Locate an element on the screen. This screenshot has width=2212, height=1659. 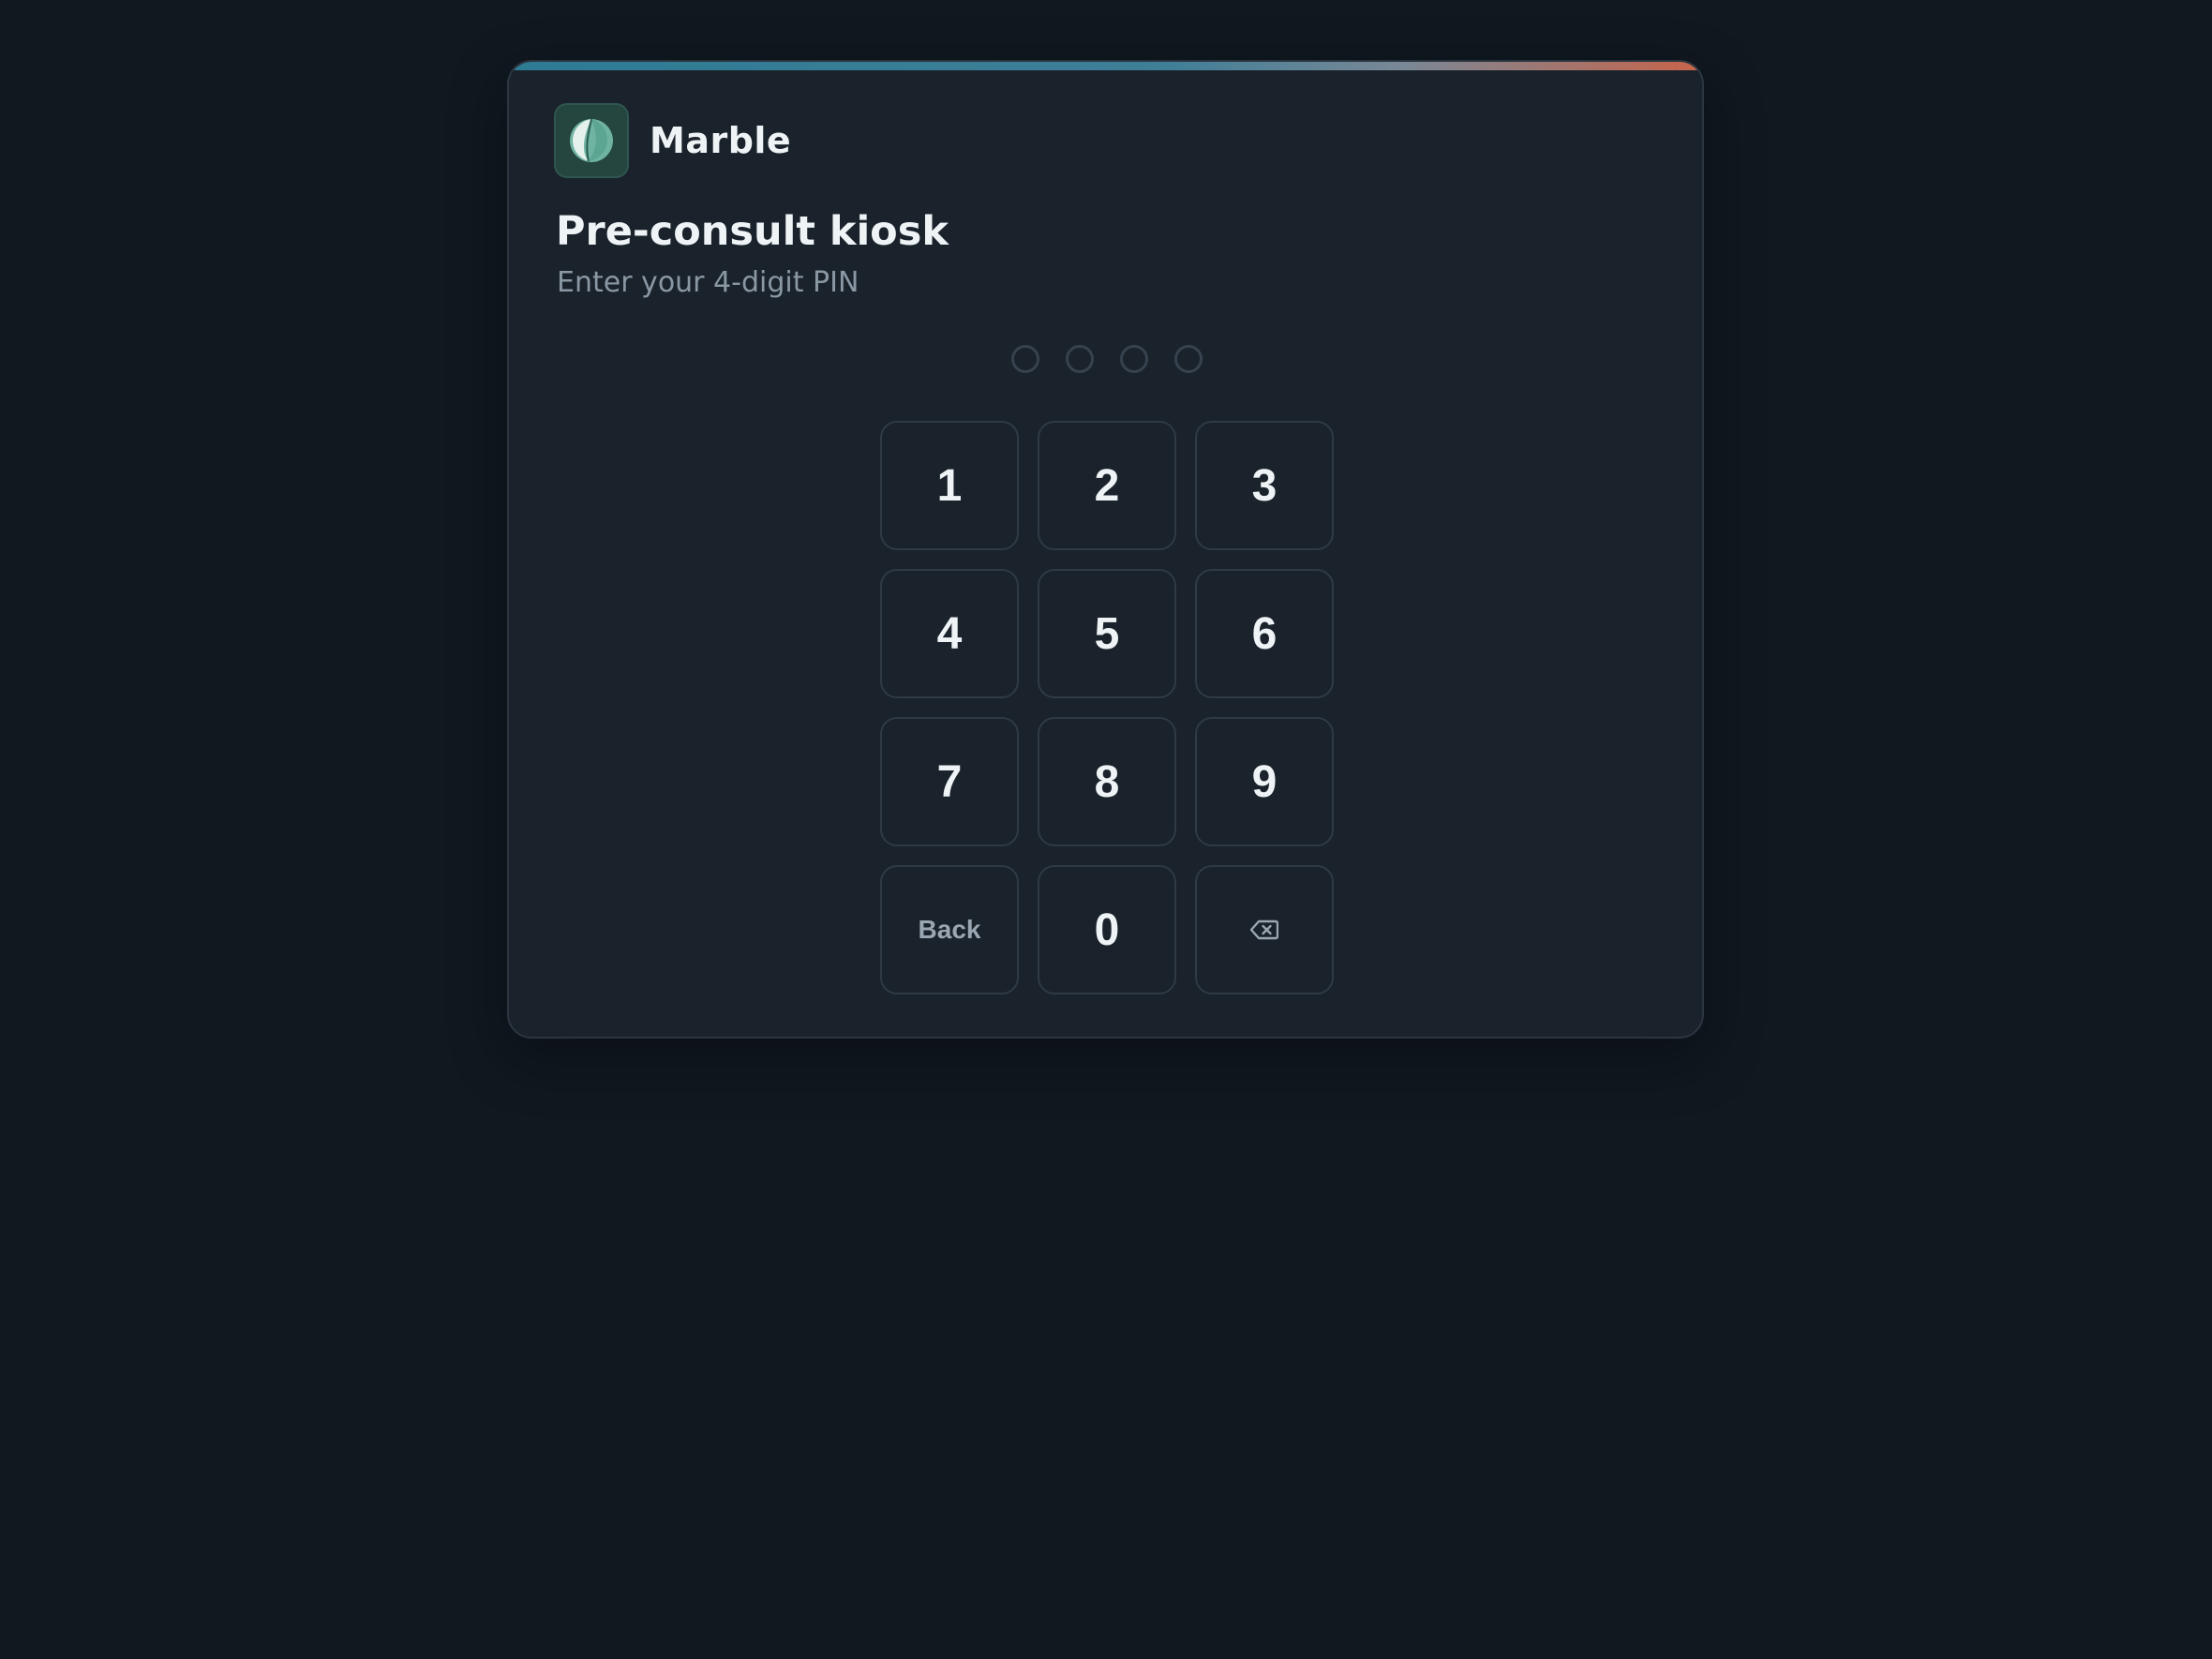
page-title: Pre-consult kiosk is located at coordinates (752, 231).